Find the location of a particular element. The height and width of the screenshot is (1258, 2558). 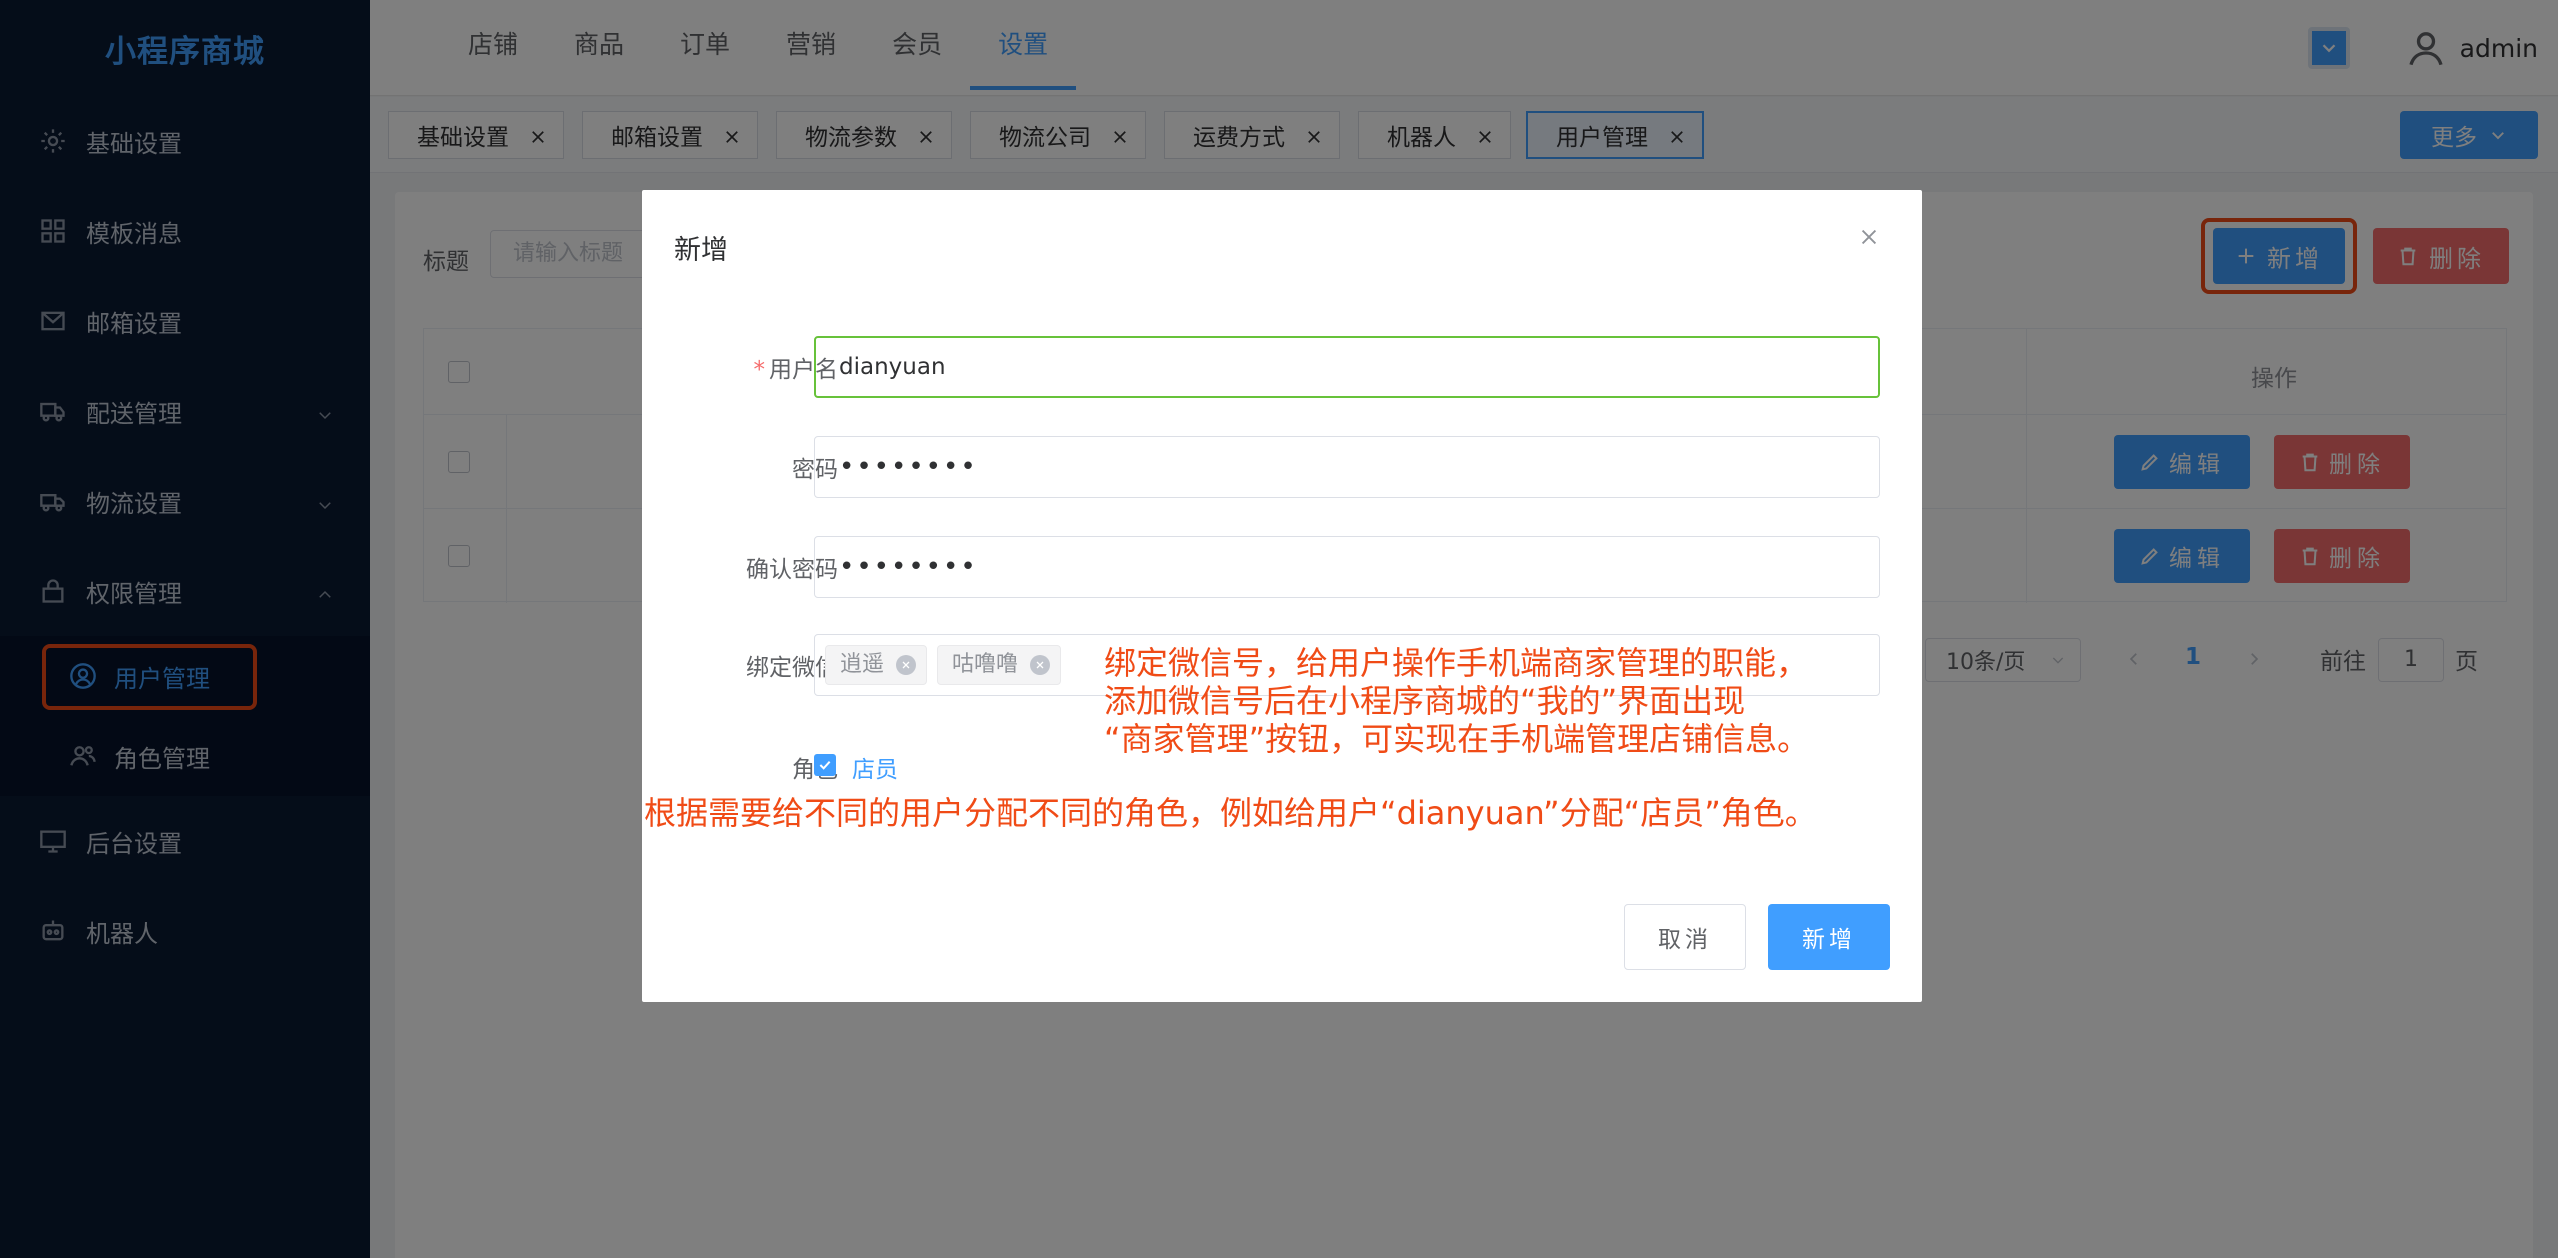

check-icon is located at coordinates (825, 765).